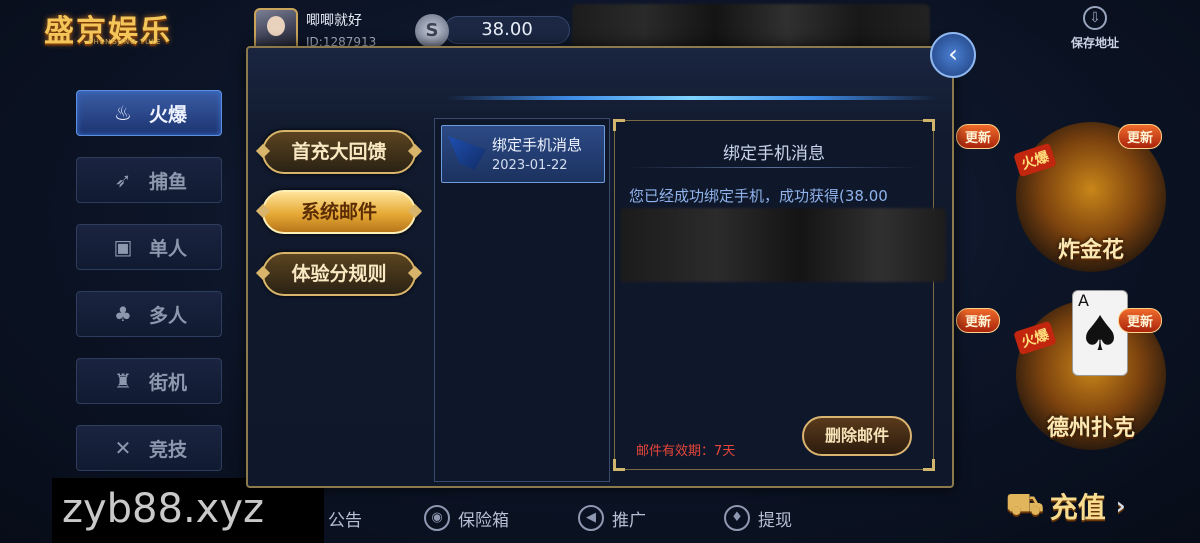  I want to click on spade-icon: ♠, so click(1100, 334).